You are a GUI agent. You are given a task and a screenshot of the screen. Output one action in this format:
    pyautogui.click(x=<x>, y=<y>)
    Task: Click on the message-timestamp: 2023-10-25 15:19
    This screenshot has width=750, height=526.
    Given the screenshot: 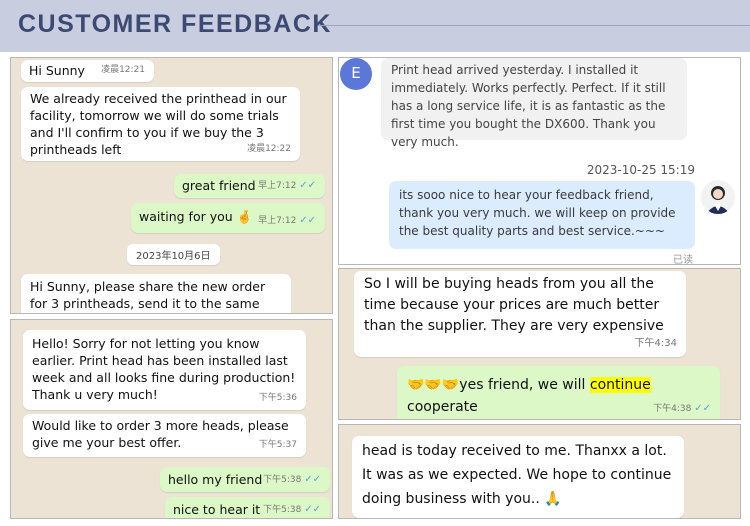 What is the action you would take?
    pyautogui.click(x=640, y=170)
    